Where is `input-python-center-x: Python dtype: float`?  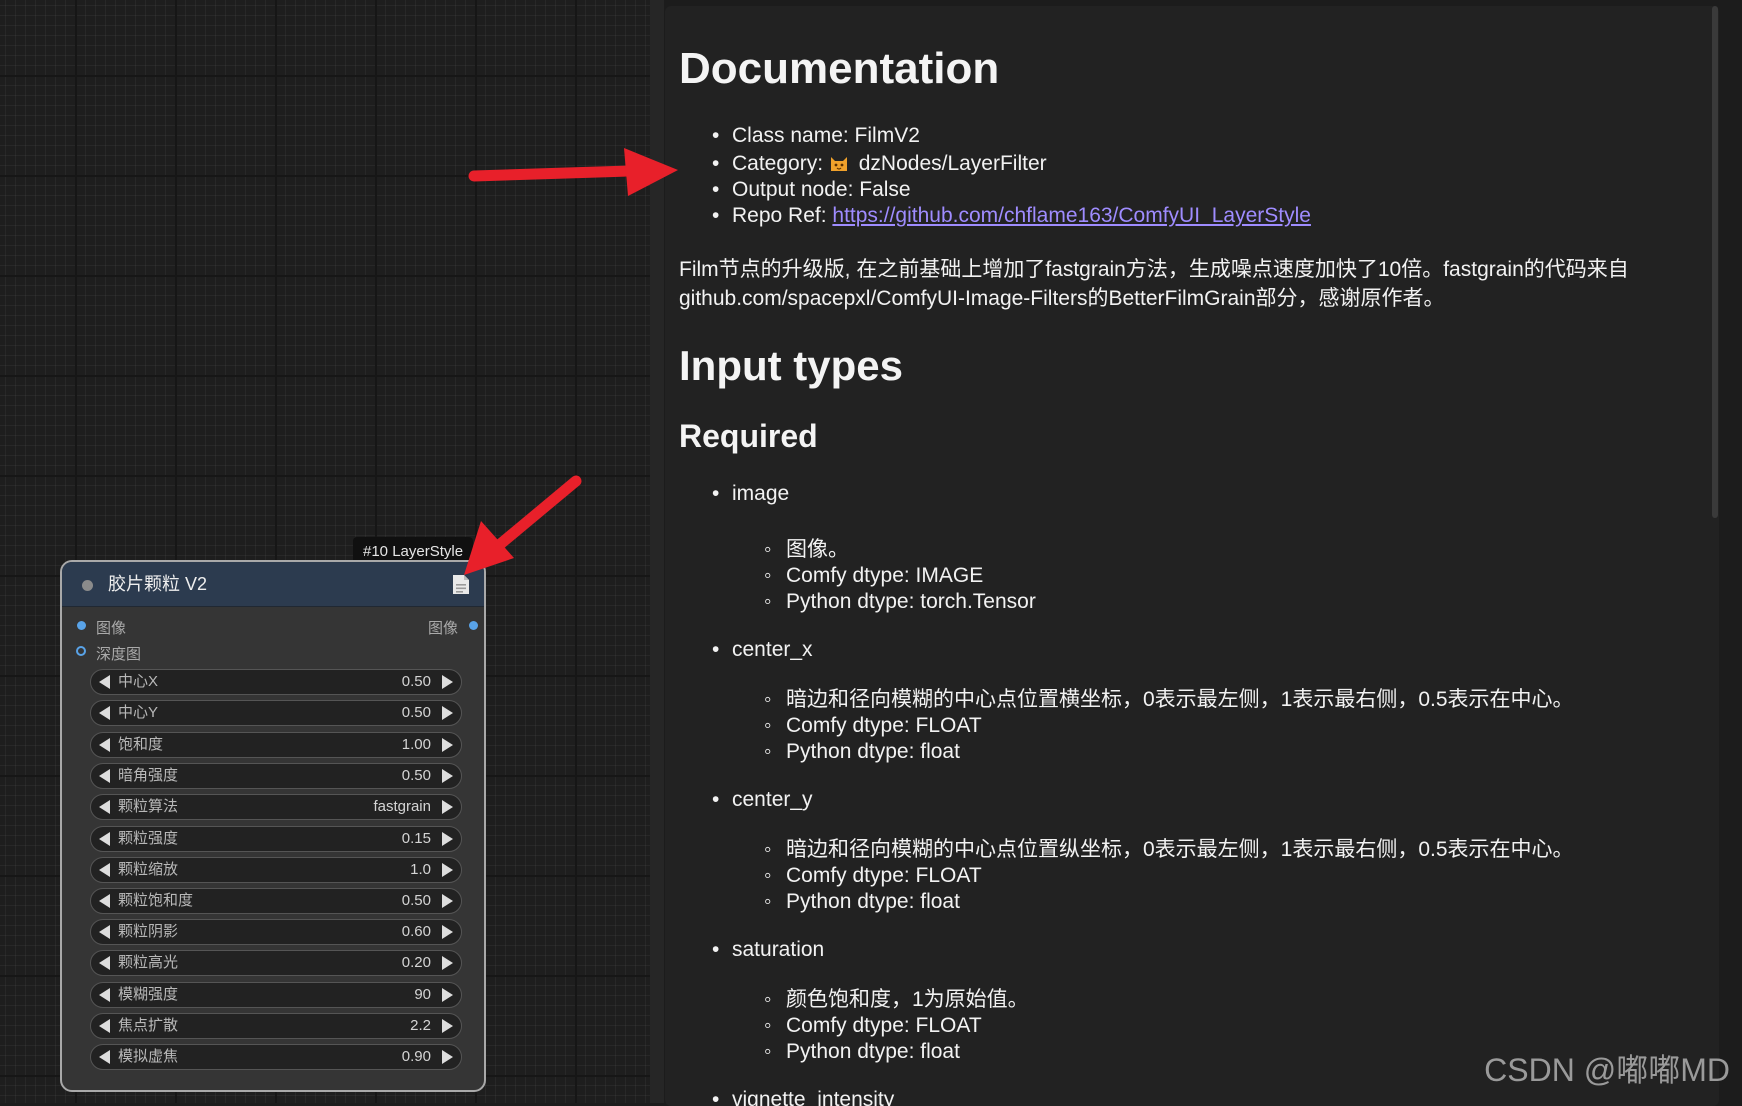 input-python-center-x: Python dtype: float is located at coordinates (873, 752).